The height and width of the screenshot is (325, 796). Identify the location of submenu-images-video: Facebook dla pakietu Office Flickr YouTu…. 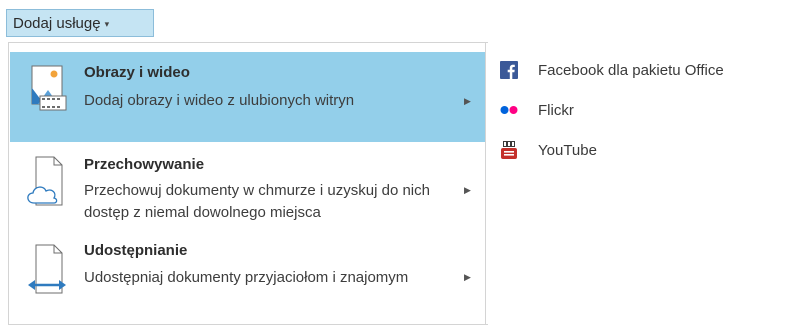
(636, 110).